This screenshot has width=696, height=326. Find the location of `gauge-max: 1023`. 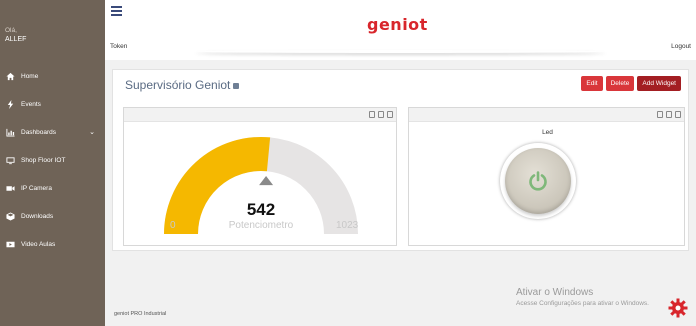

gauge-max: 1023 is located at coordinates (347, 225).